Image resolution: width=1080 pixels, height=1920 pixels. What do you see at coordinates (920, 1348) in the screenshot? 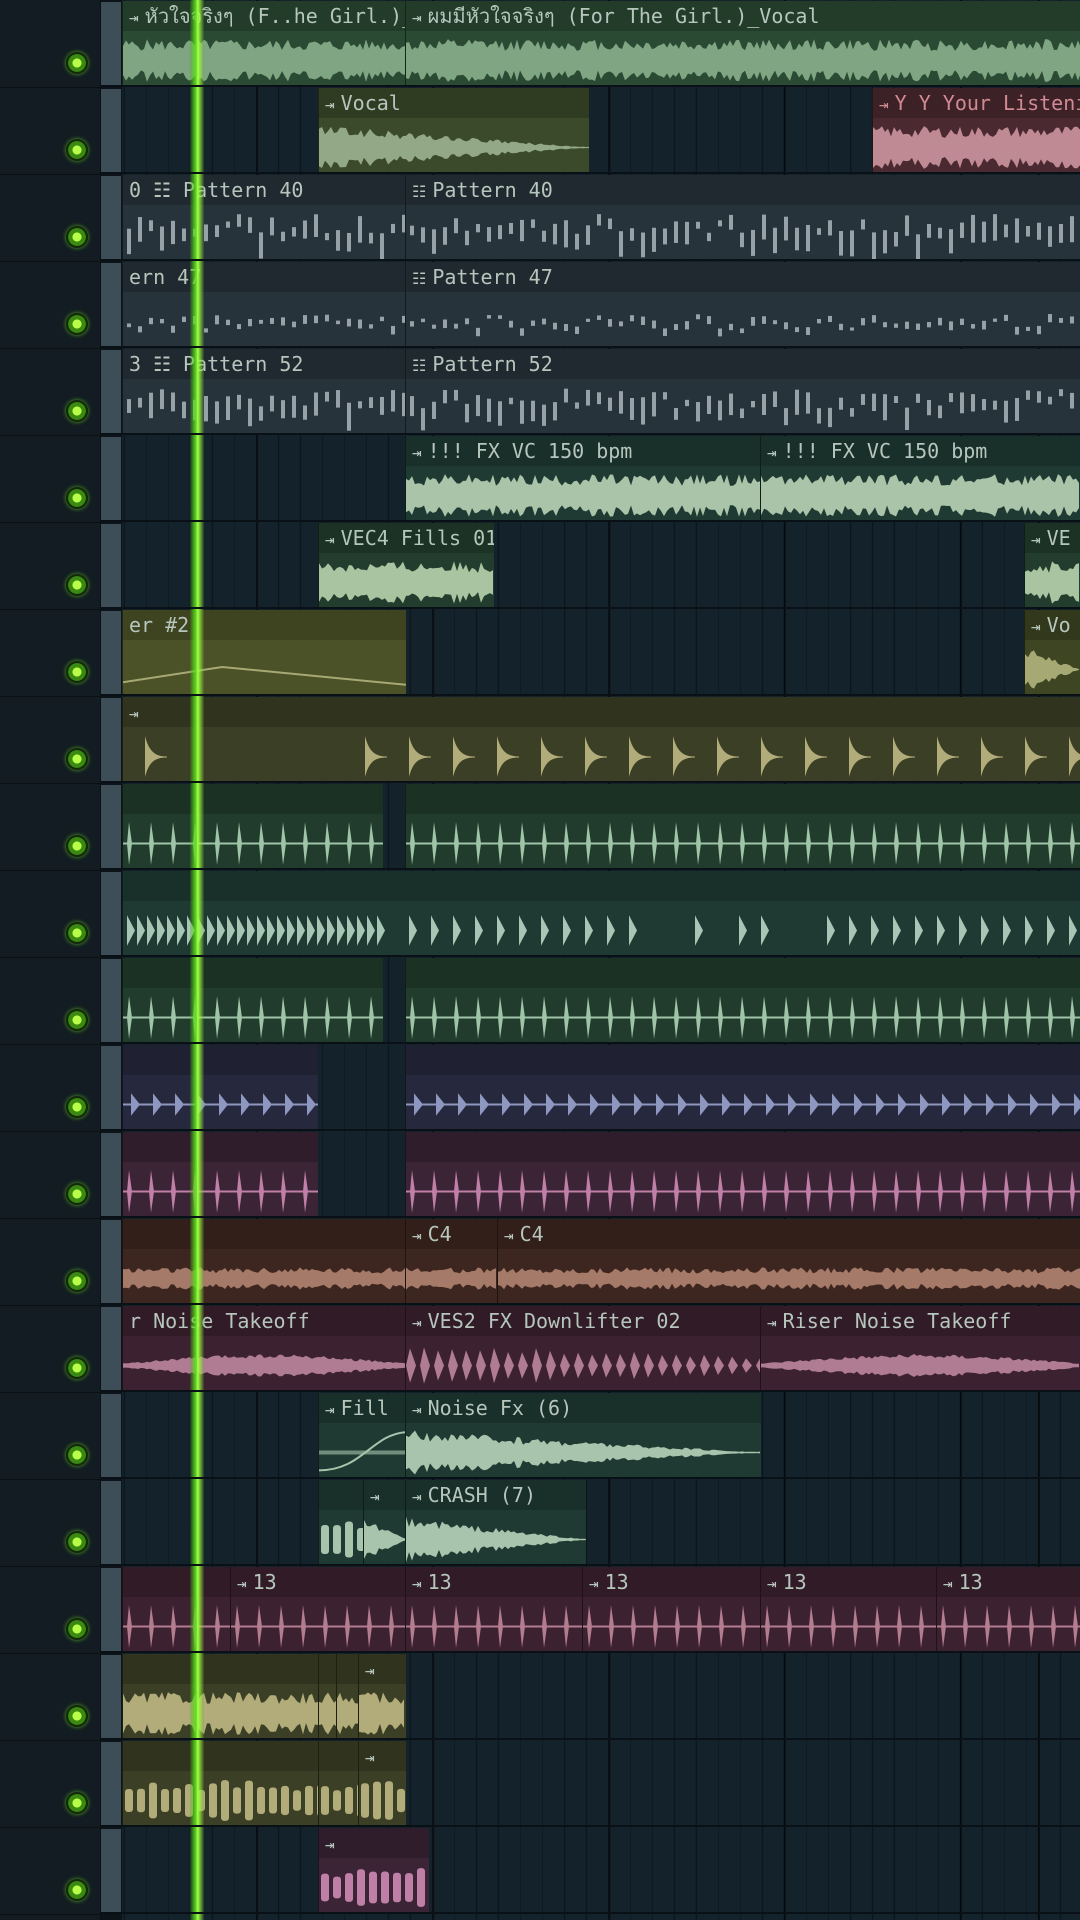
I see `playlist-clip: ⇥ Riser Noise Takeoff` at bounding box center [920, 1348].